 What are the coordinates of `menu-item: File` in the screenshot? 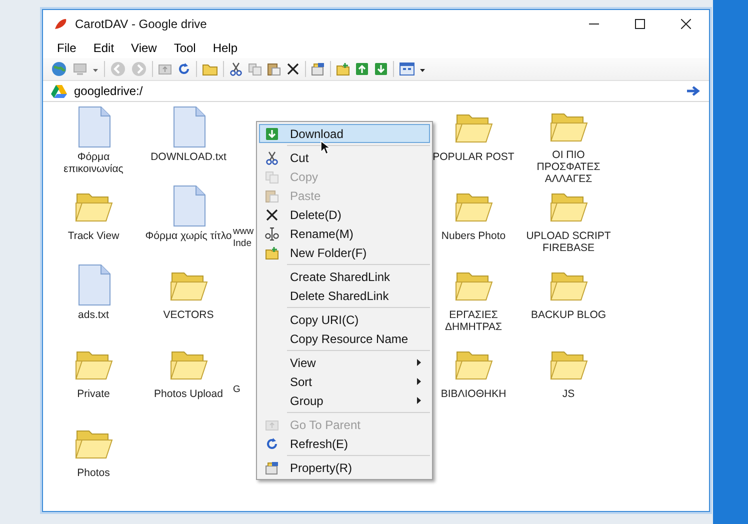 It's located at (67, 48).